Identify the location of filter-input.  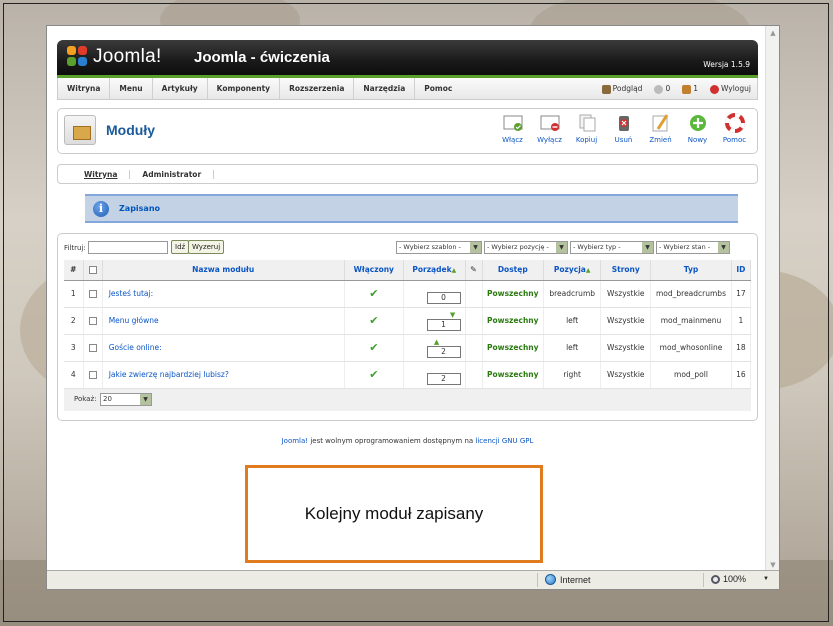
(128, 247).